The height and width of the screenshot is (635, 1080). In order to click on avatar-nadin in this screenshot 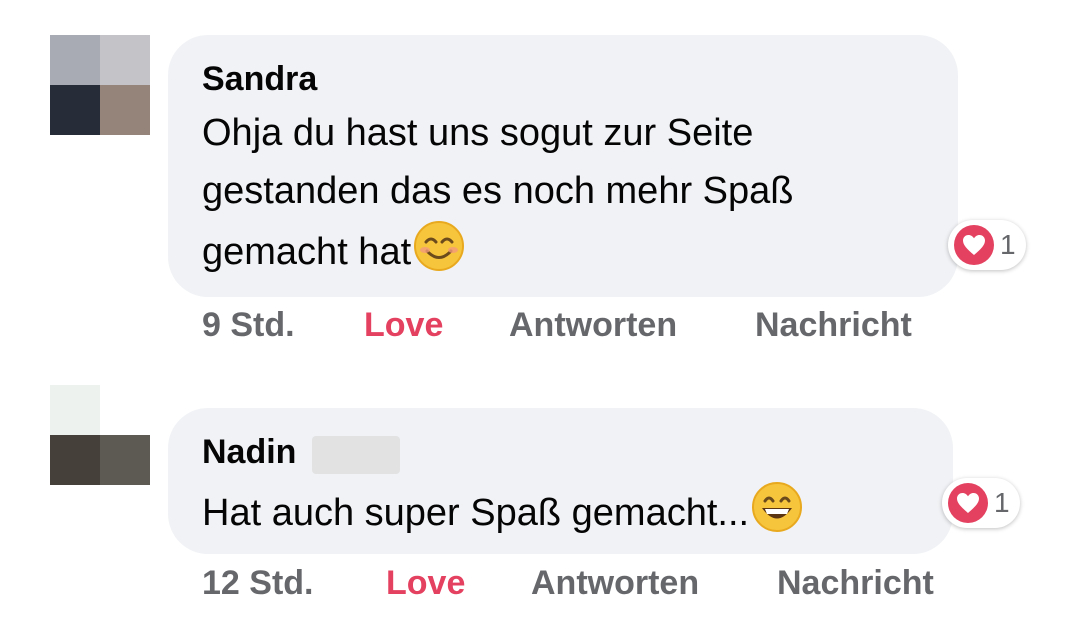, I will do `click(100, 435)`.